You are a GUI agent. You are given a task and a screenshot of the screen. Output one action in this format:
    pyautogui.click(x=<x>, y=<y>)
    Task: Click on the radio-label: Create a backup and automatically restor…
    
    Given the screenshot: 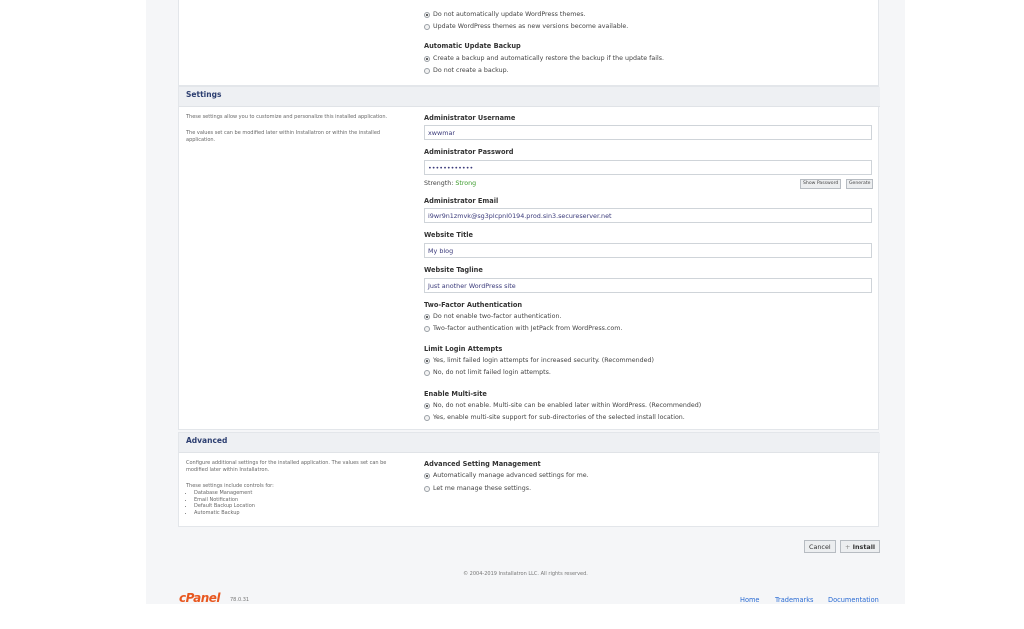 What is the action you would take?
    pyautogui.click(x=549, y=58)
    